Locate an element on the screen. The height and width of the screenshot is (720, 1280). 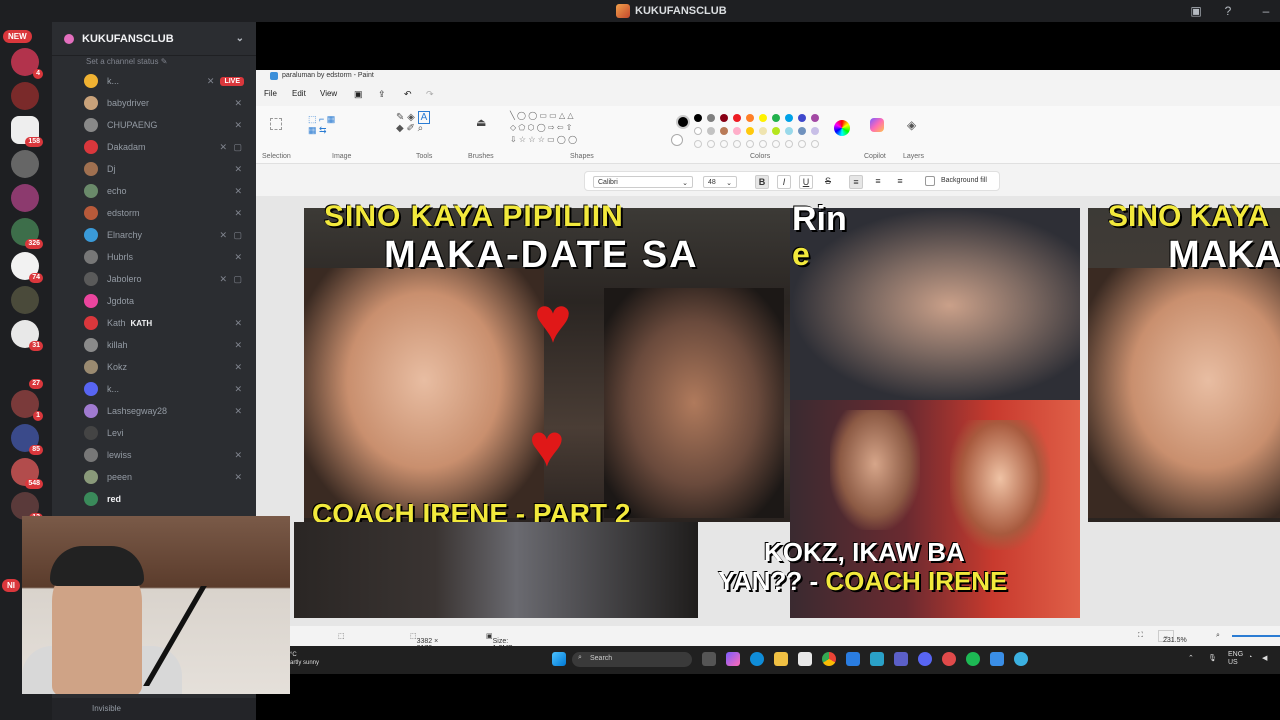
layers-icon: ◈ is located at coordinates (911, 125).